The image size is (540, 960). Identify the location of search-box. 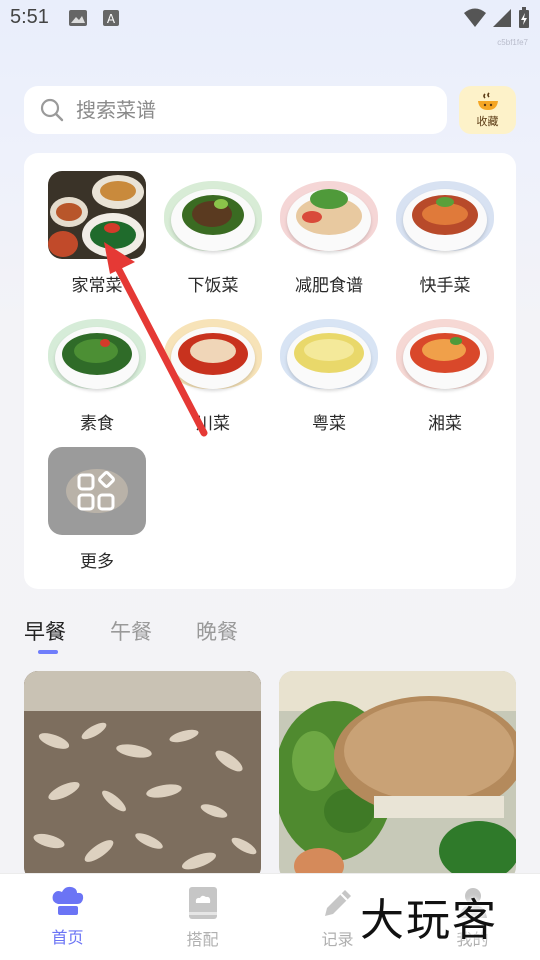
(235, 110).